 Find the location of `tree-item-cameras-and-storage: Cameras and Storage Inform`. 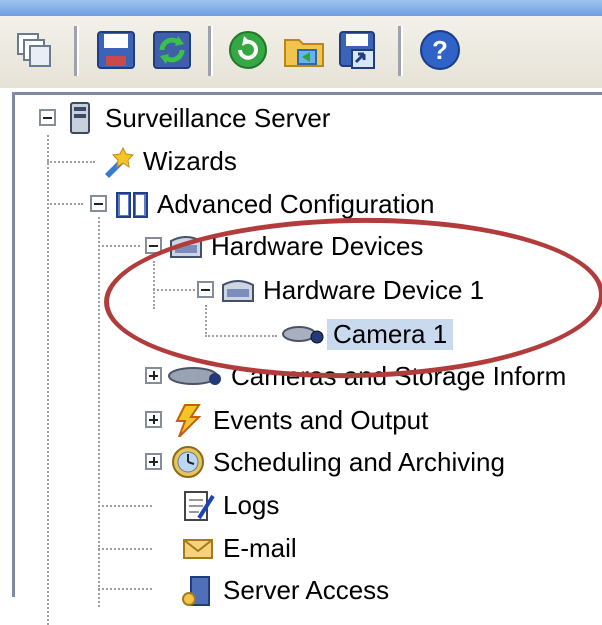

tree-item-cameras-and-storage: Cameras and Storage Inform is located at coordinates (366, 376).